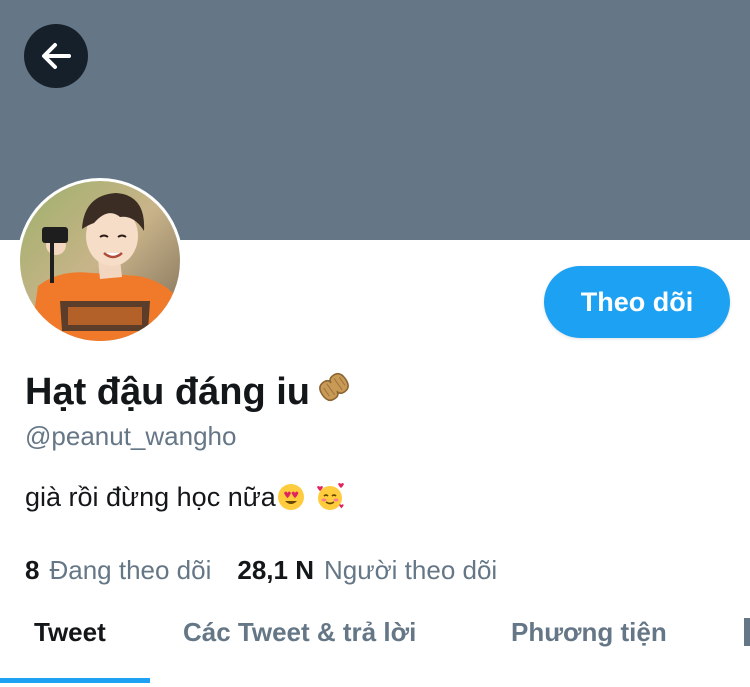  What do you see at coordinates (330, 496) in the screenshot?
I see `smiling-hearts-emoji-icon` at bounding box center [330, 496].